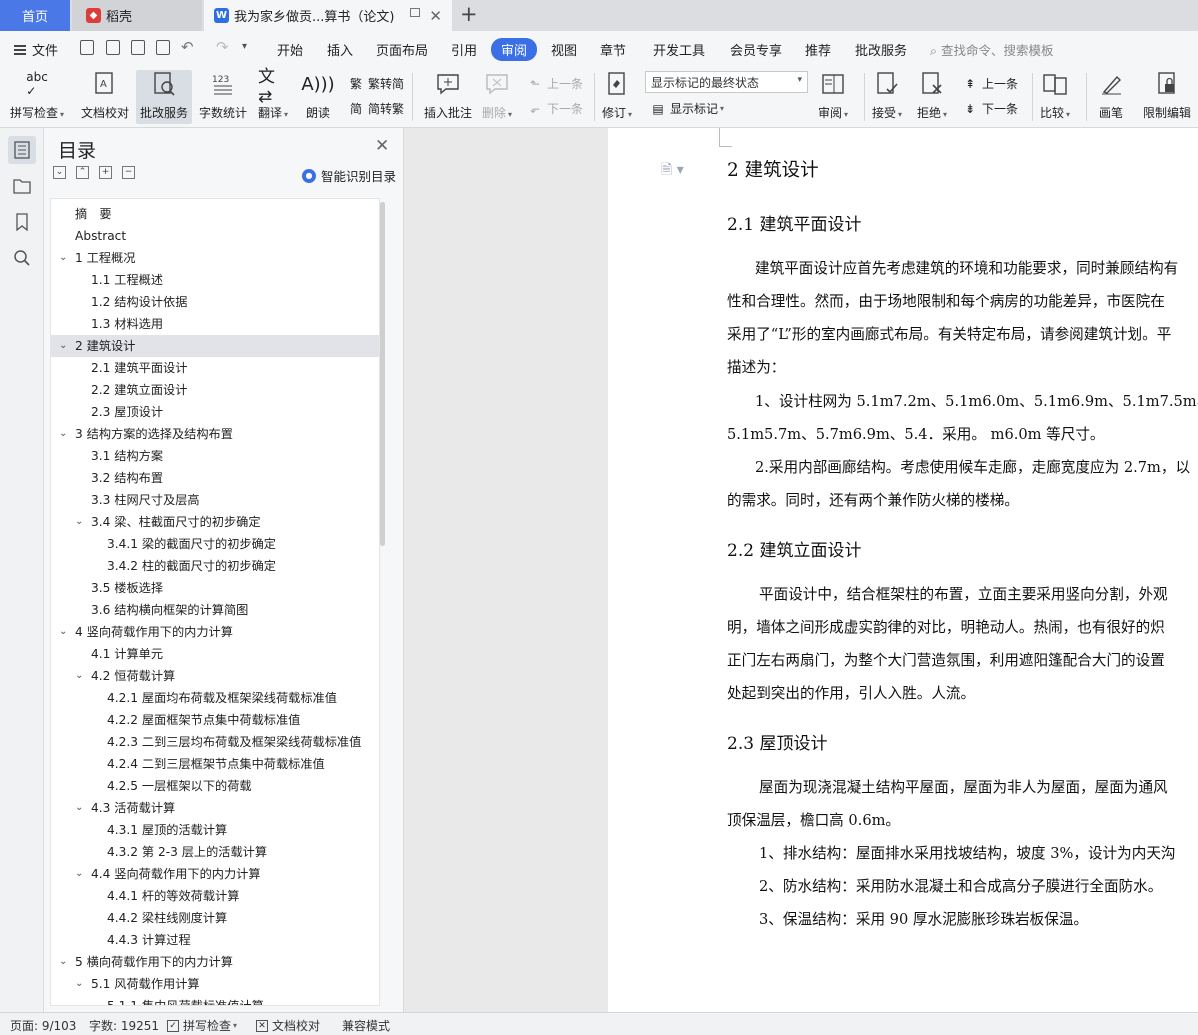  Describe the element at coordinates (881, 49) in the screenshot. I see `menu-correction: 批改服务` at that location.